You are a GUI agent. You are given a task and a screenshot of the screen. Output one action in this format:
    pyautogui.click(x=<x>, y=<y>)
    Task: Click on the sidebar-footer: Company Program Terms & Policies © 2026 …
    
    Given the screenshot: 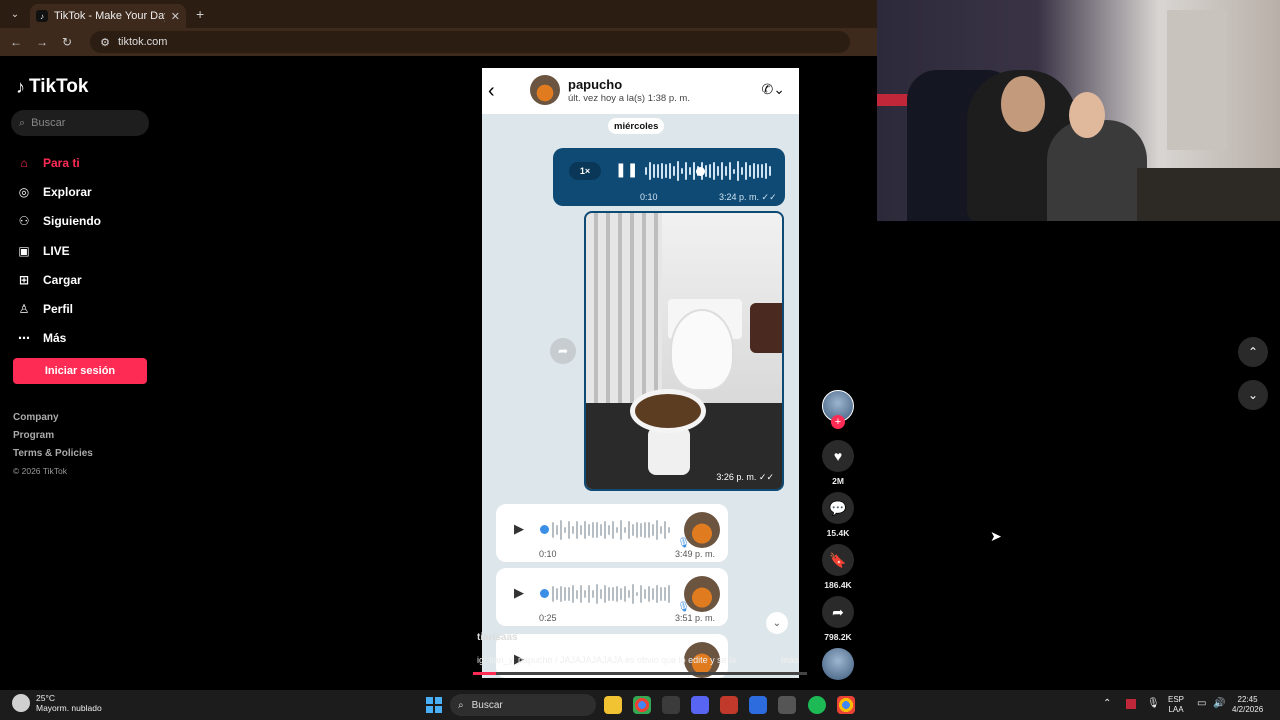 What is the action you would take?
    pyautogui.click(x=53, y=448)
    